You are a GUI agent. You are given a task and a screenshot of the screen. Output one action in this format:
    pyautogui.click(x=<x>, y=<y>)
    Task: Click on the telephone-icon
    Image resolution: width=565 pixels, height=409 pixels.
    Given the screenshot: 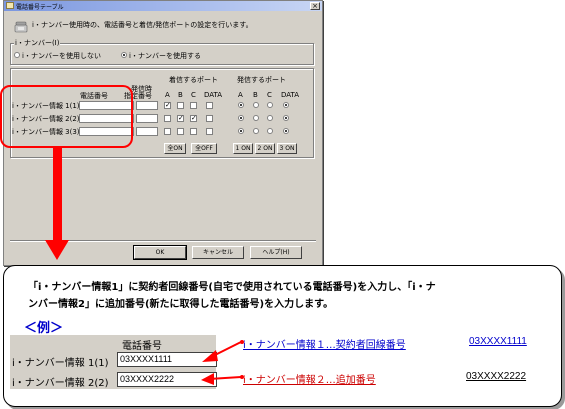 What is the action you would take?
    pyautogui.click(x=21, y=27)
    